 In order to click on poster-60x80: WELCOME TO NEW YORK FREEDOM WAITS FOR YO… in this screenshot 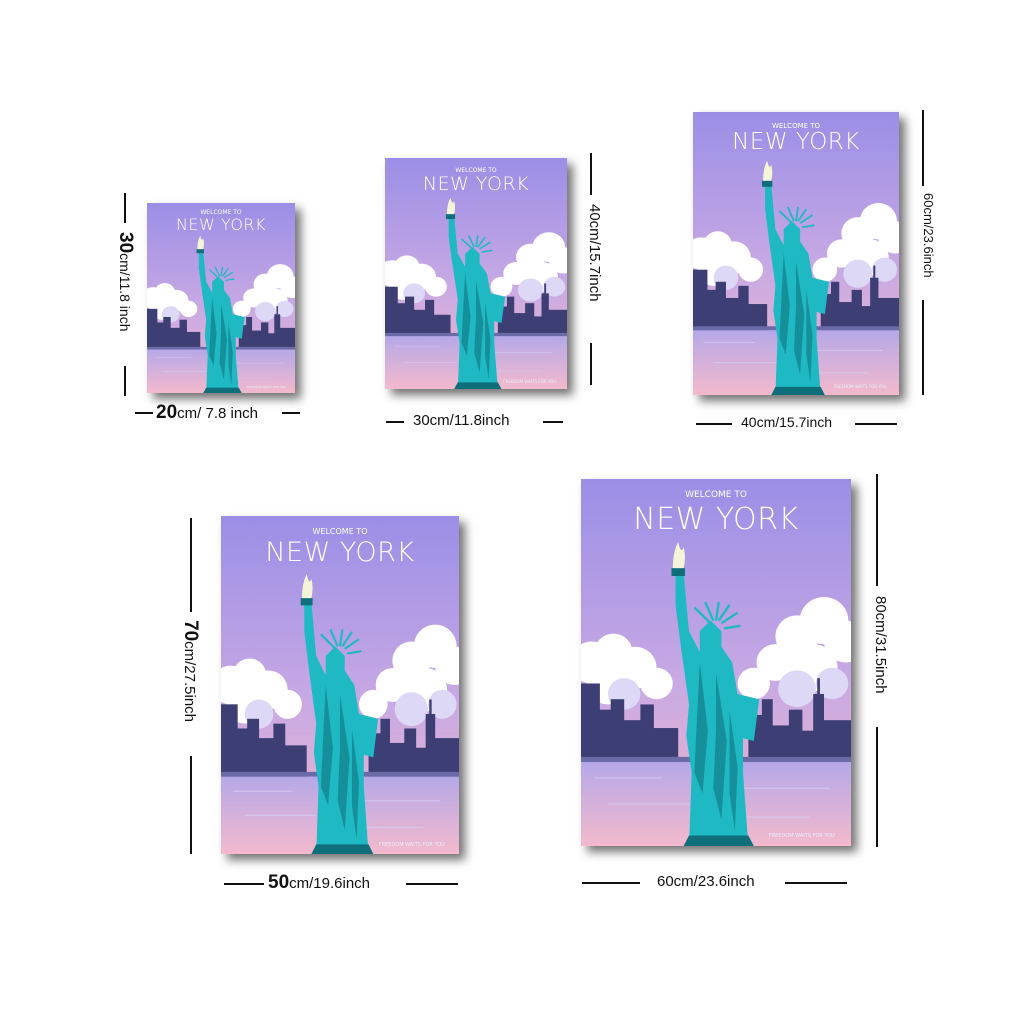, I will do `click(716, 662)`.